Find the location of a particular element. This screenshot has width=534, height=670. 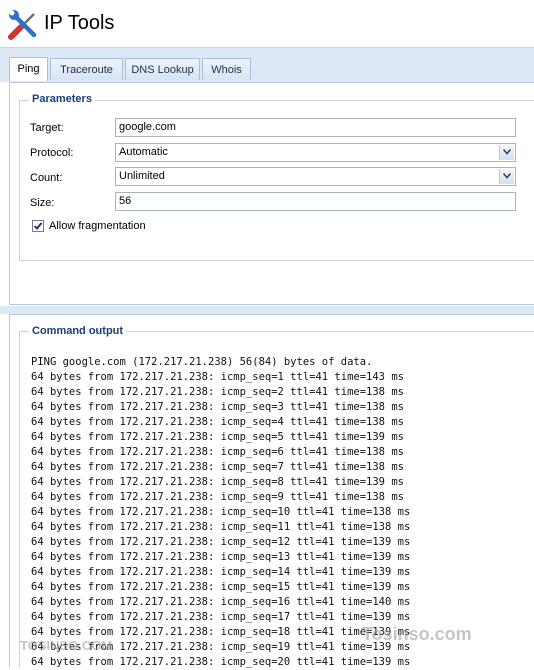

fragmentation-checkbox is located at coordinates (38, 226).